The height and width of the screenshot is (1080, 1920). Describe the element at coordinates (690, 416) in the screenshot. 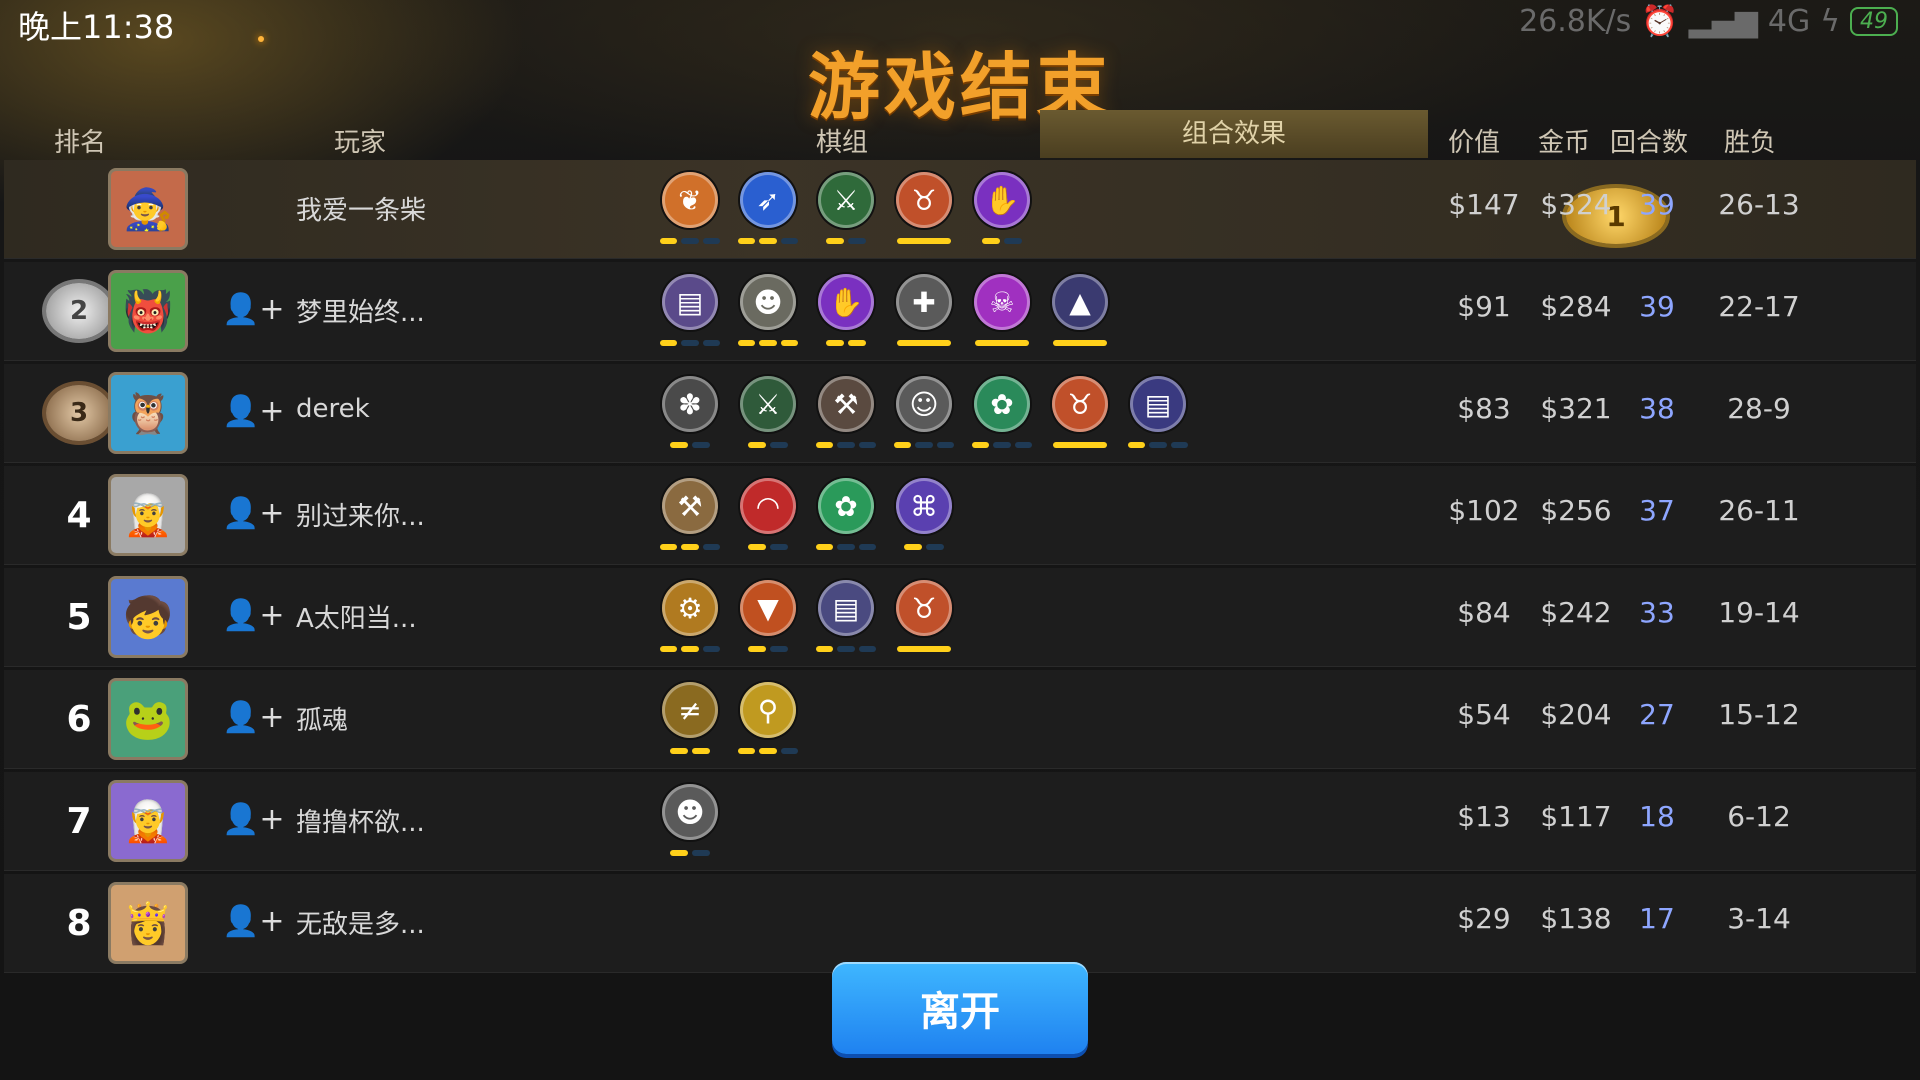

I see `piece-slot: ✽` at that location.